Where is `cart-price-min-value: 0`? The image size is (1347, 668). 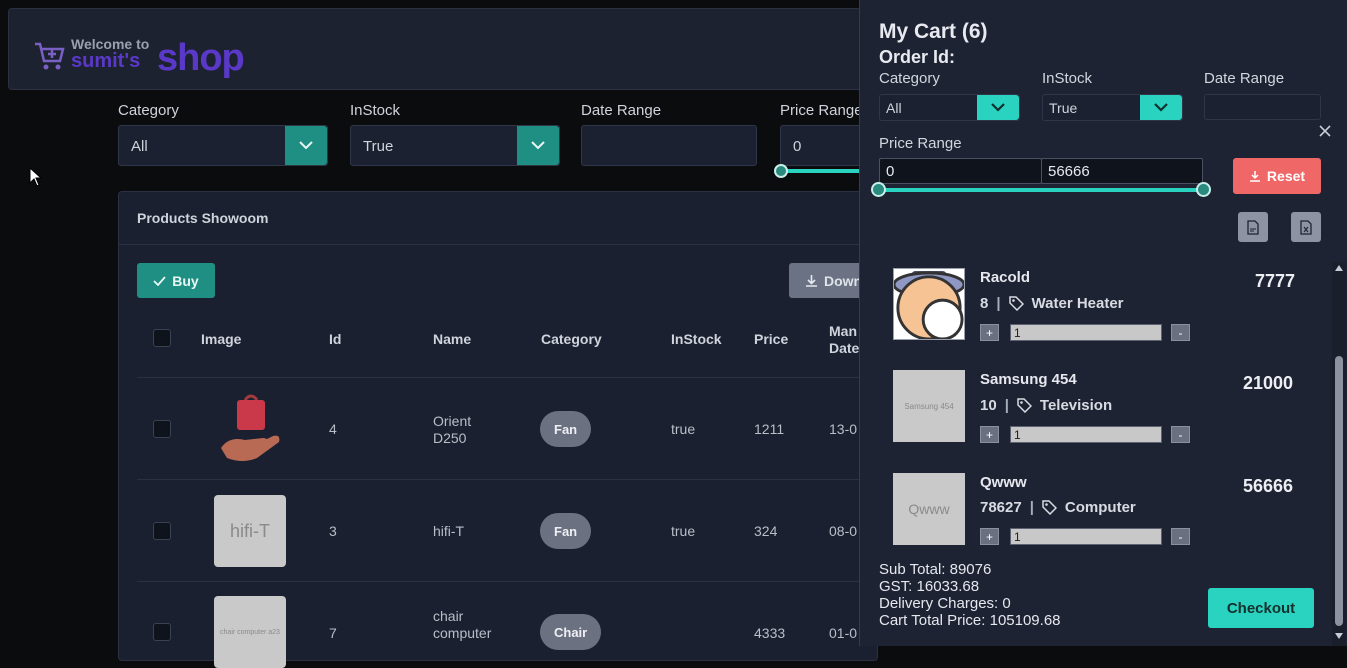
cart-price-min-value: 0 is located at coordinates (890, 171).